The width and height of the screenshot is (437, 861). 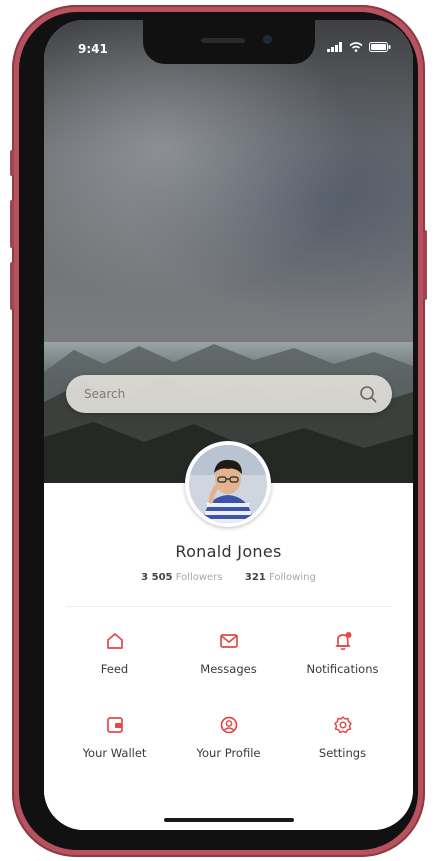 What do you see at coordinates (425, 265) in the screenshot?
I see `side-button-power` at bounding box center [425, 265].